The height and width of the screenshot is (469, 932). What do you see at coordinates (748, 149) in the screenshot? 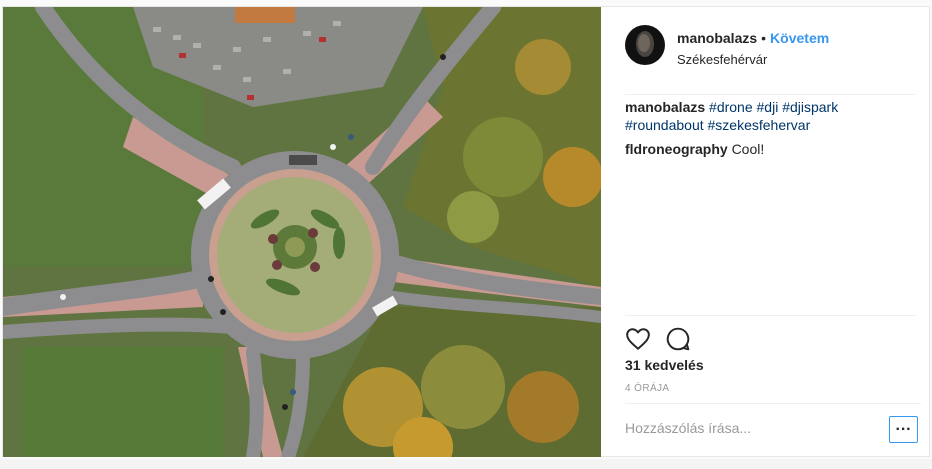
I see `comment-text: Cool!` at bounding box center [748, 149].